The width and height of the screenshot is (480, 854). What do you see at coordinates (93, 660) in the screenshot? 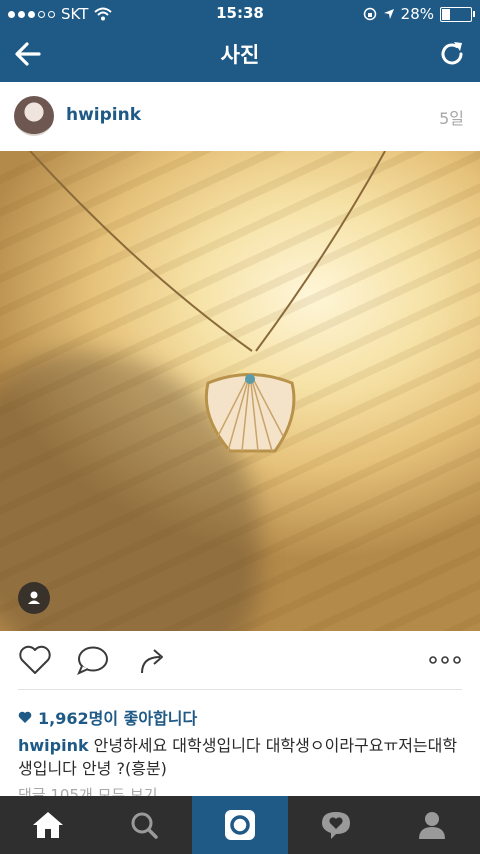
I see `comment-icon` at bounding box center [93, 660].